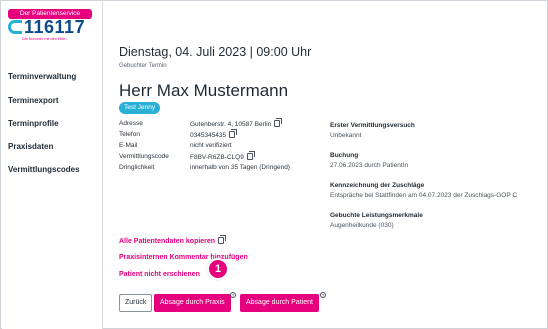 The height and width of the screenshot is (329, 548). What do you see at coordinates (143, 66) in the screenshot?
I see `appointment-subtitle: Gebuchter Termin` at bounding box center [143, 66].